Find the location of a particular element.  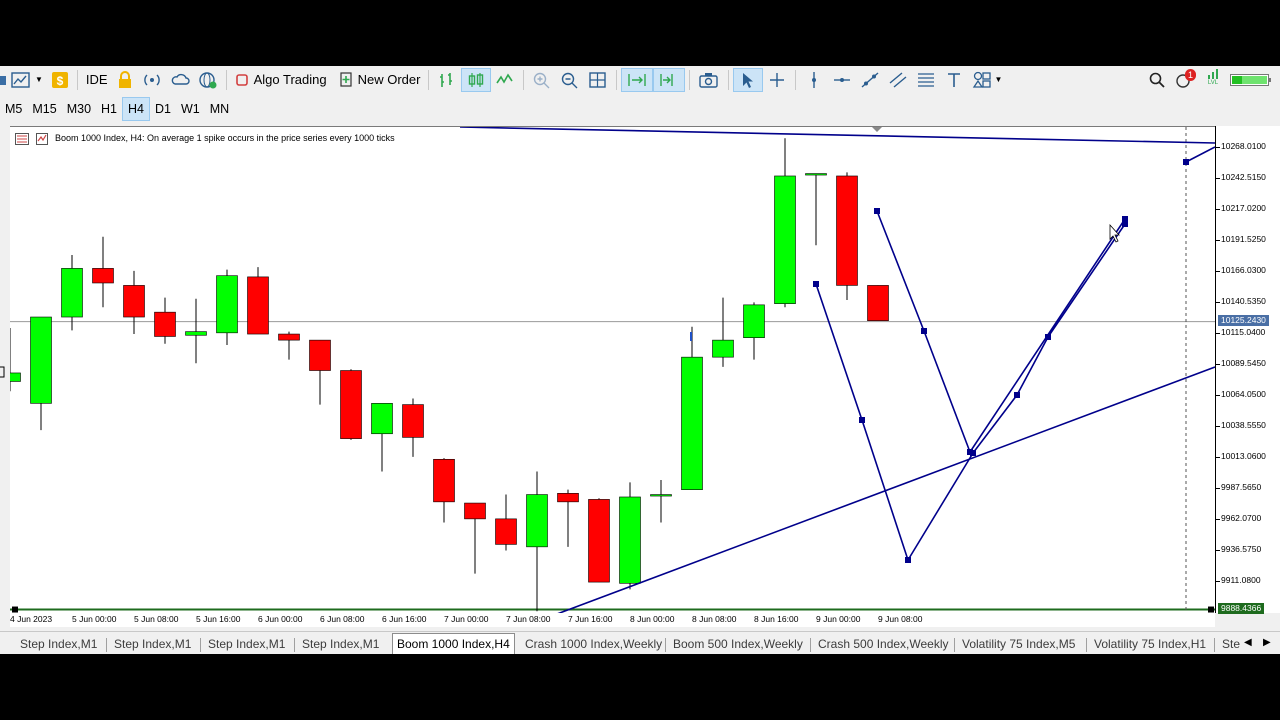

ray-line is located at coordinates (1200, 154).